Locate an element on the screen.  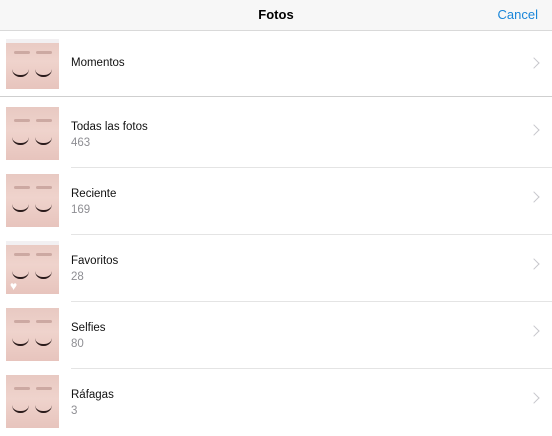
cancel-button: Cancel is located at coordinates (518, 14).